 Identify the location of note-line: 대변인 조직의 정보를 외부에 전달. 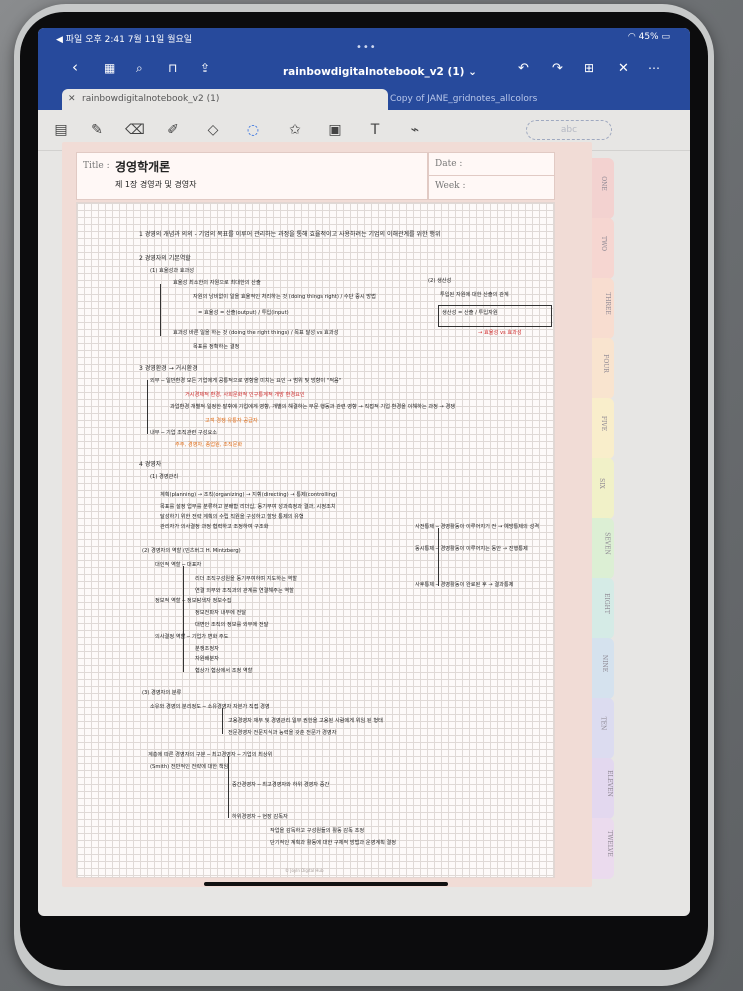
(232, 625).